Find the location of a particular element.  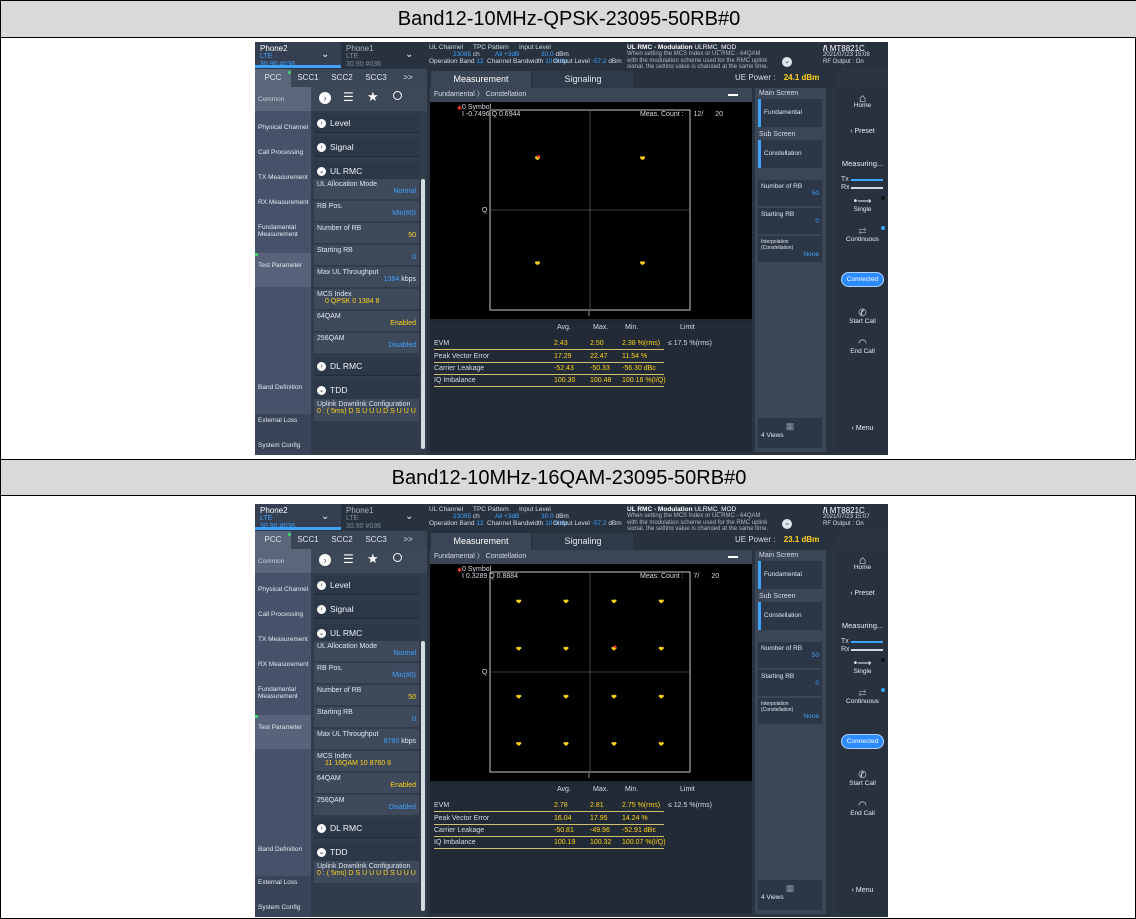

star-icon: ★ is located at coordinates (373, 559).